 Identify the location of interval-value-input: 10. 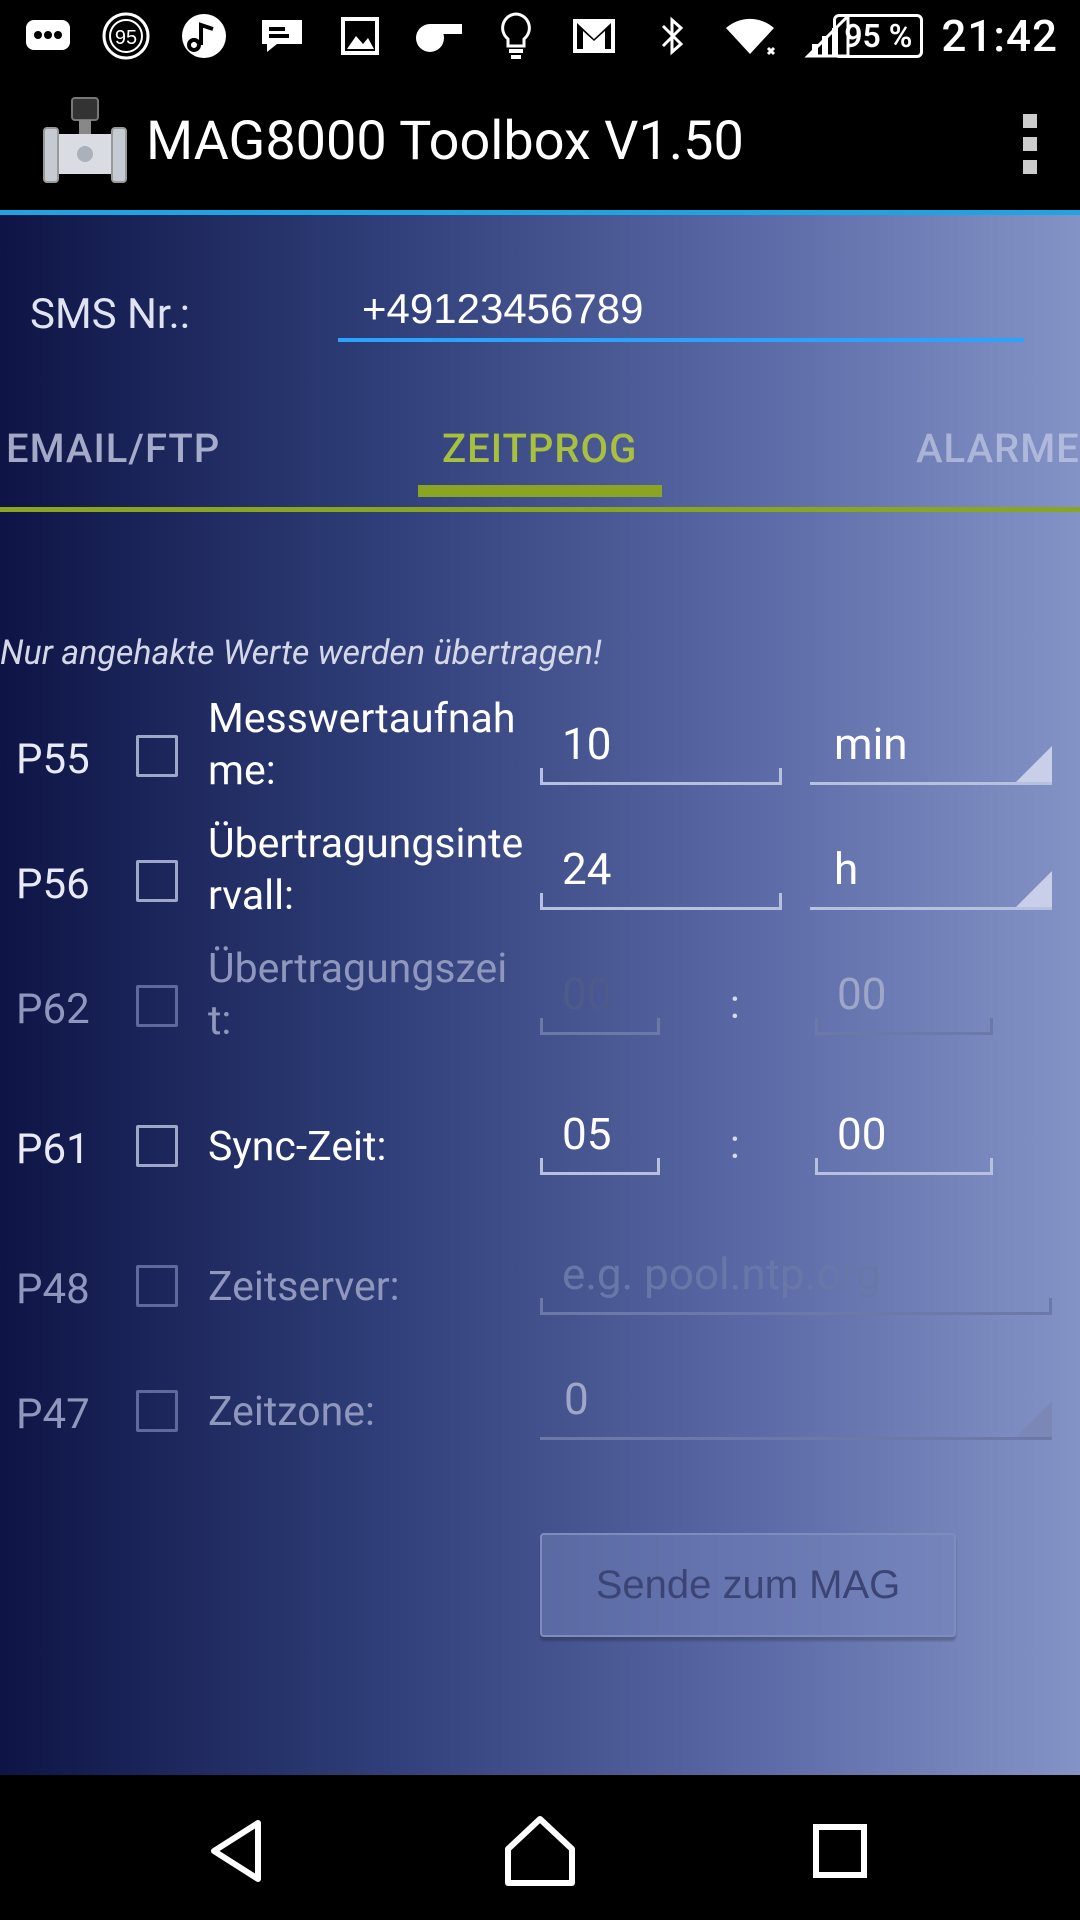
(661, 748).